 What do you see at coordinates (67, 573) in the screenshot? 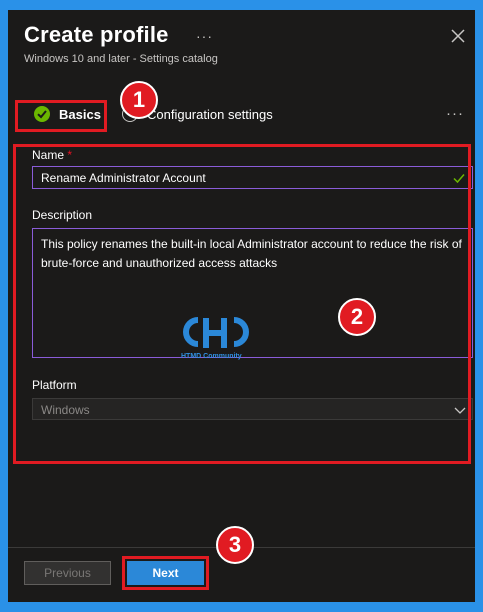
I see `previous-button: Previous` at bounding box center [67, 573].